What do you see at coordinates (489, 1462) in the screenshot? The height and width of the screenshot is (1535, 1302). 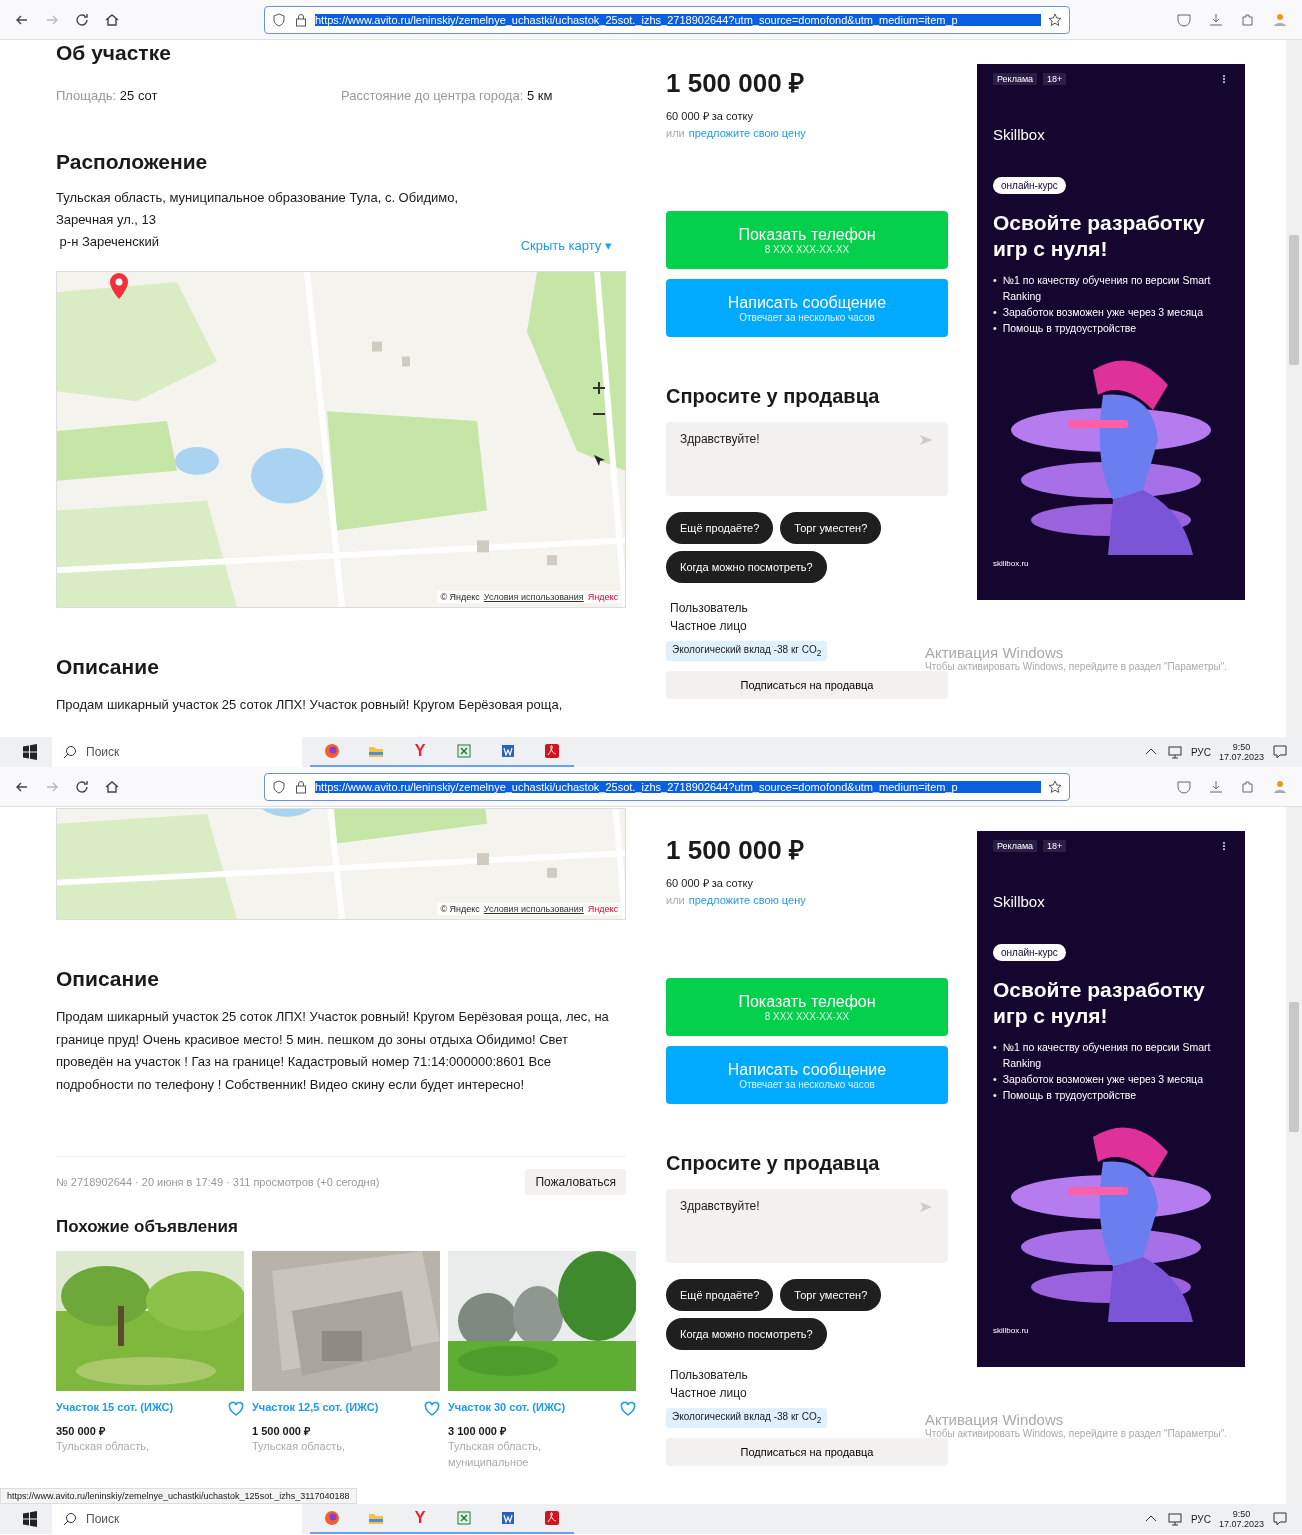 I see `listing-location: муниципальное` at bounding box center [489, 1462].